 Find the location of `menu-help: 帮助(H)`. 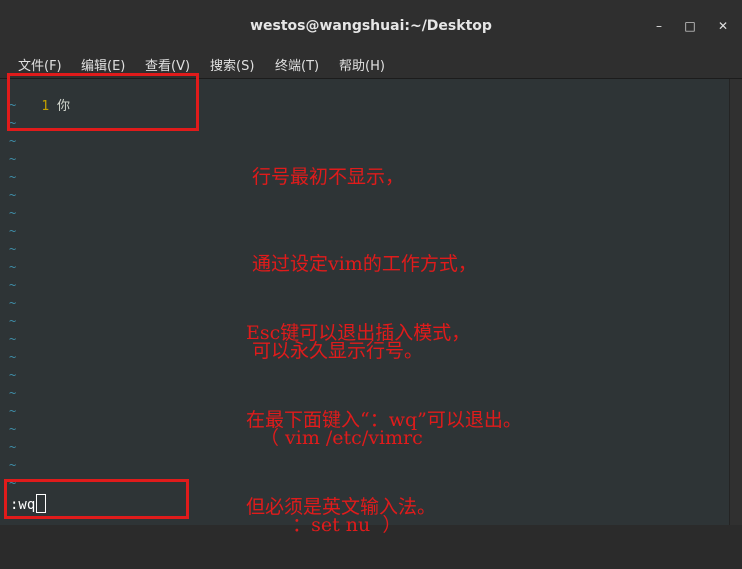

menu-help: 帮助(H) is located at coordinates (362, 64).